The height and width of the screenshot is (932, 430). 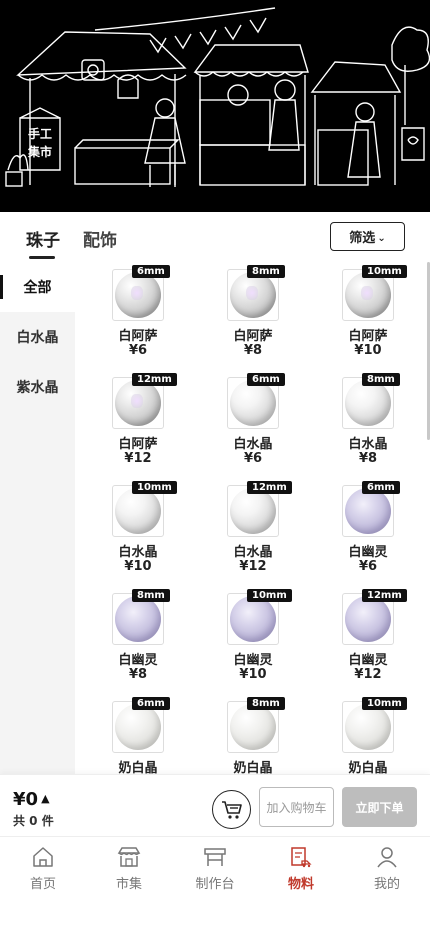 What do you see at coordinates (215, 857) in the screenshot?
I see `workbench-icon` at bounding box center [215, 857].